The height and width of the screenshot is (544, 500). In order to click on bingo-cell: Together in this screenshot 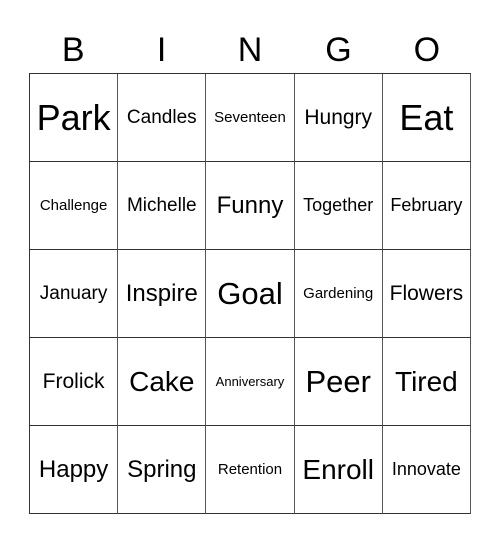, I will do `click(338, 206)`.